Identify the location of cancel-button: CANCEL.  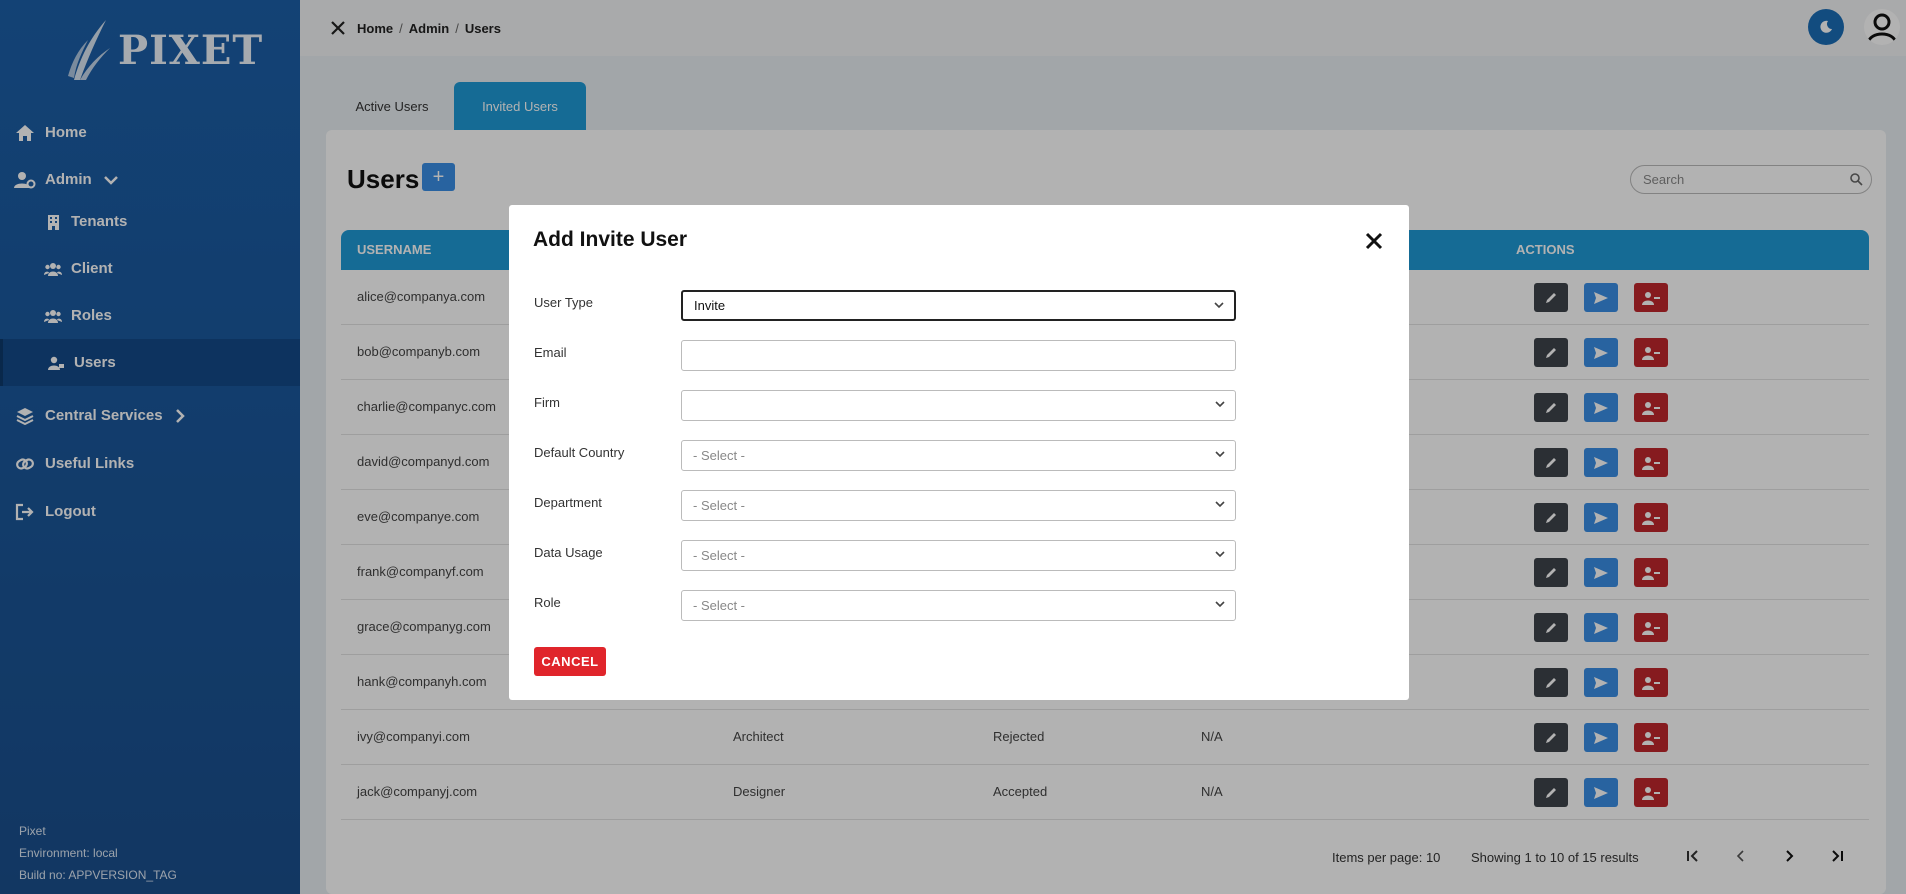
(570, 661).